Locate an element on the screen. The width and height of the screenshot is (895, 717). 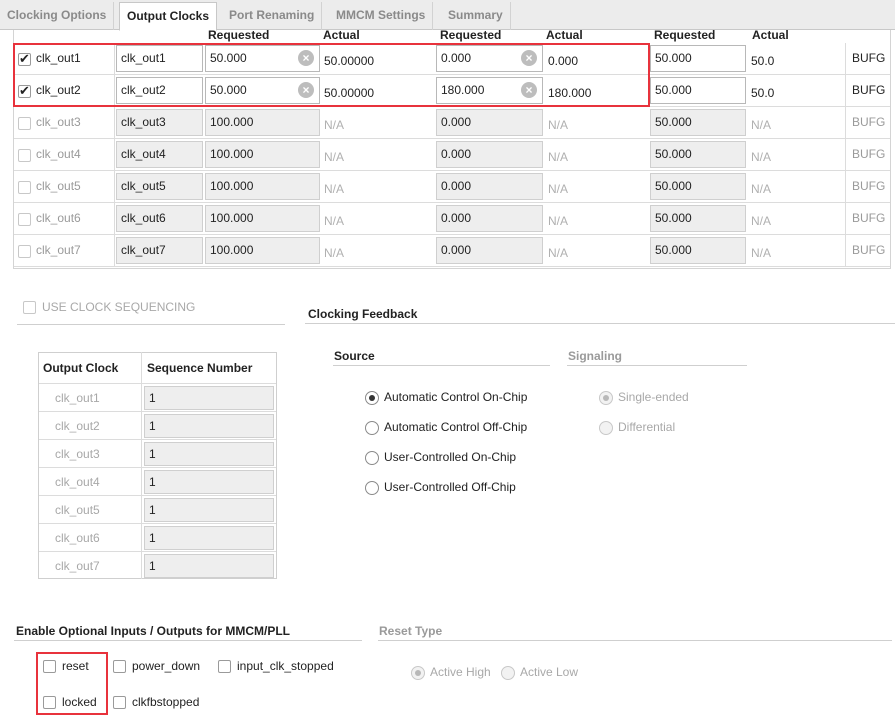
reset-type-title: Reset Type is located at coordinates (411, 631).